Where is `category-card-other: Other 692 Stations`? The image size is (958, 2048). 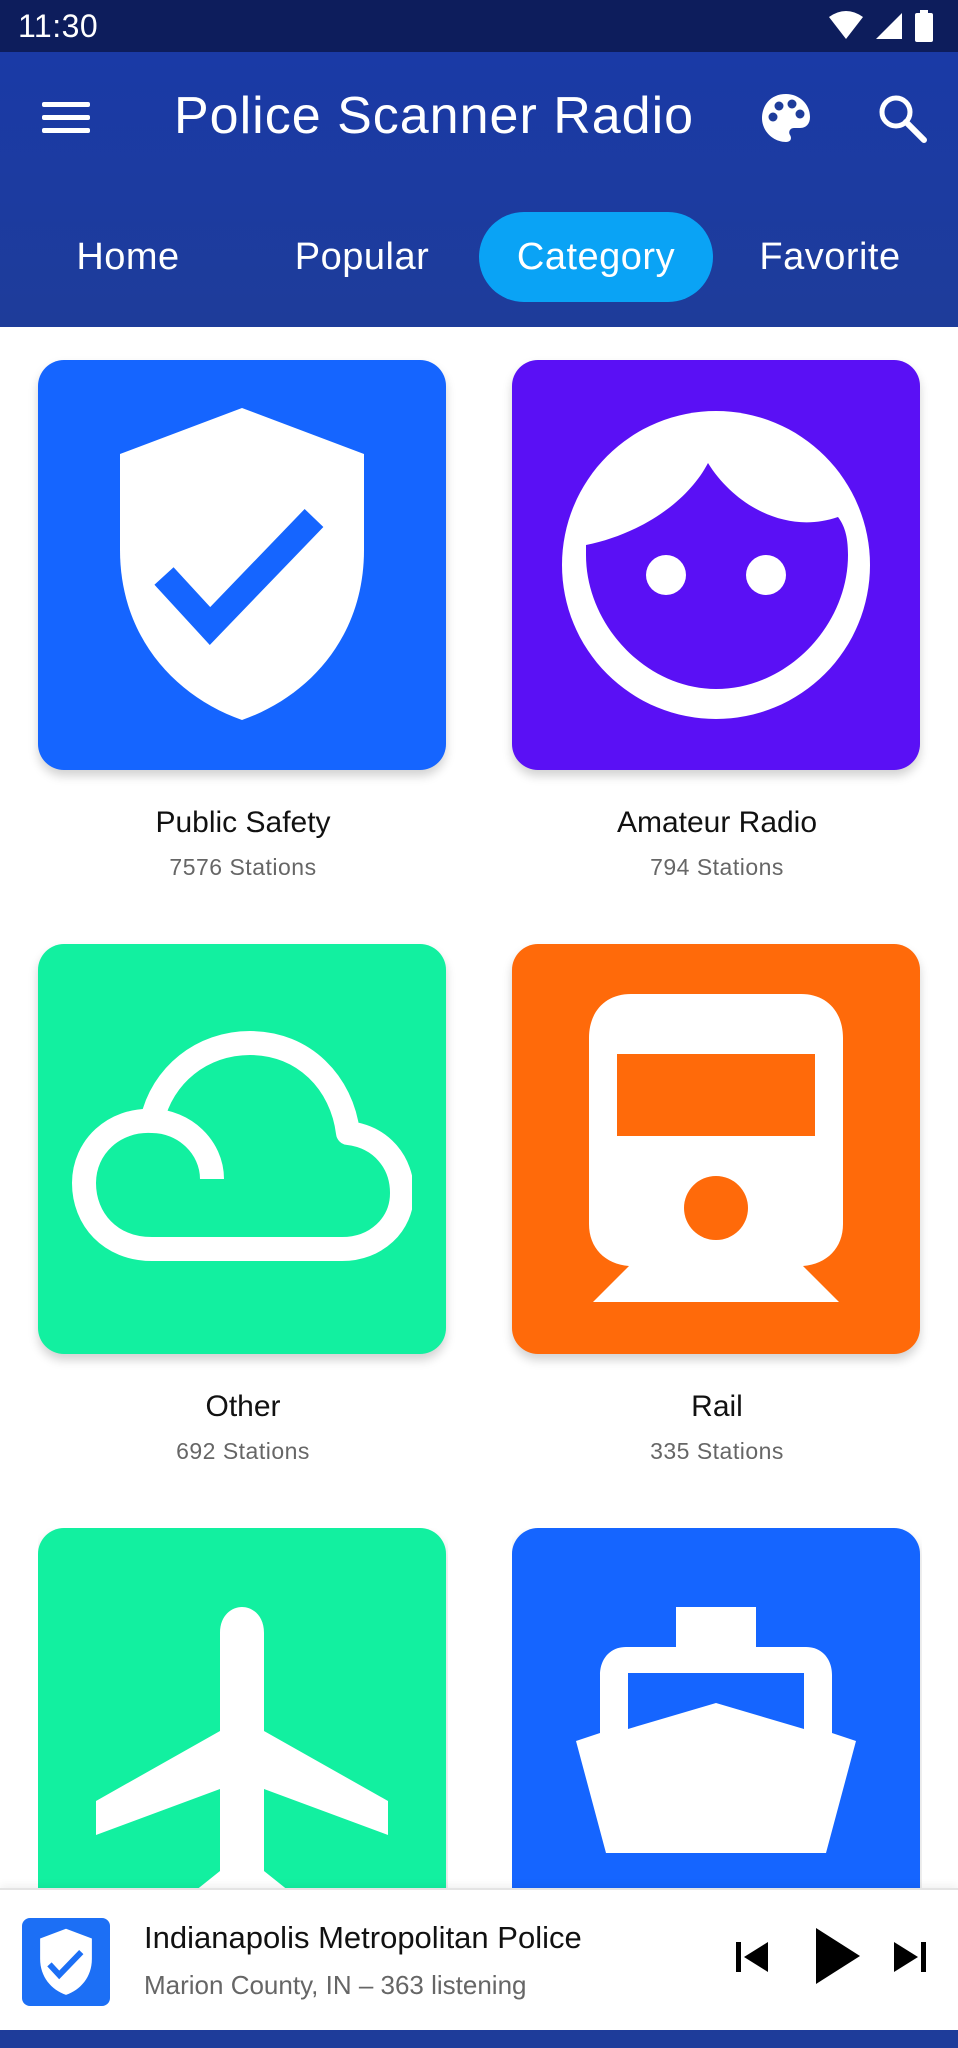 category-card-other: Other 692 Stations is located at coordinates (243, 1214).